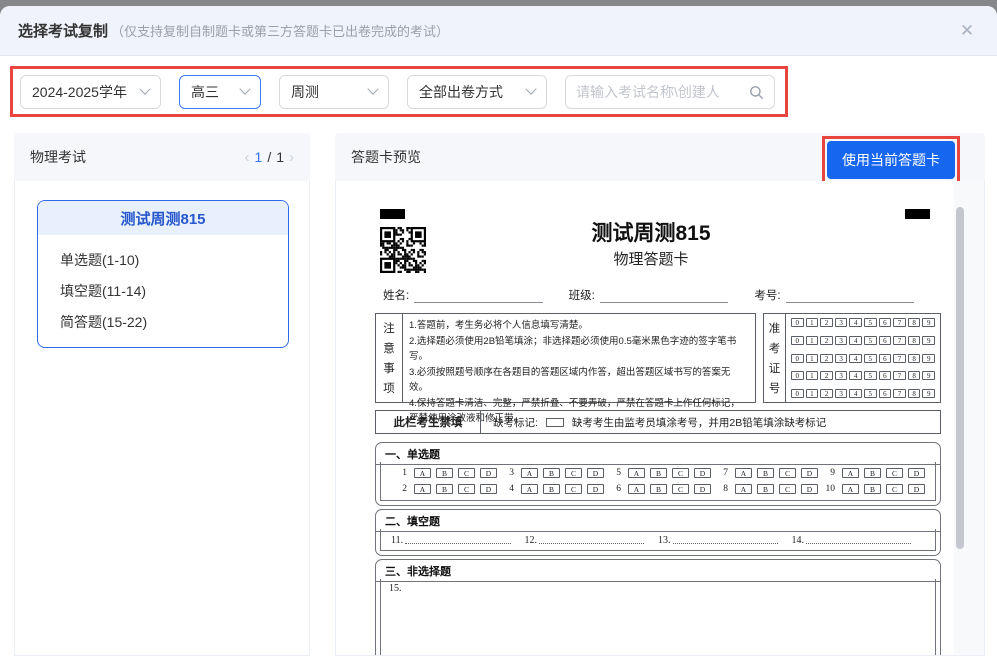 Image resolution: width=997 pixels, height=656 pixels. Describe the element at coordinates (710, 422) in the screenshot. I see `absent-mark-text: 缺考标记: 缺考考生由监考员填涂考号，并用2B铅笔填涂缺考标记` at that location.